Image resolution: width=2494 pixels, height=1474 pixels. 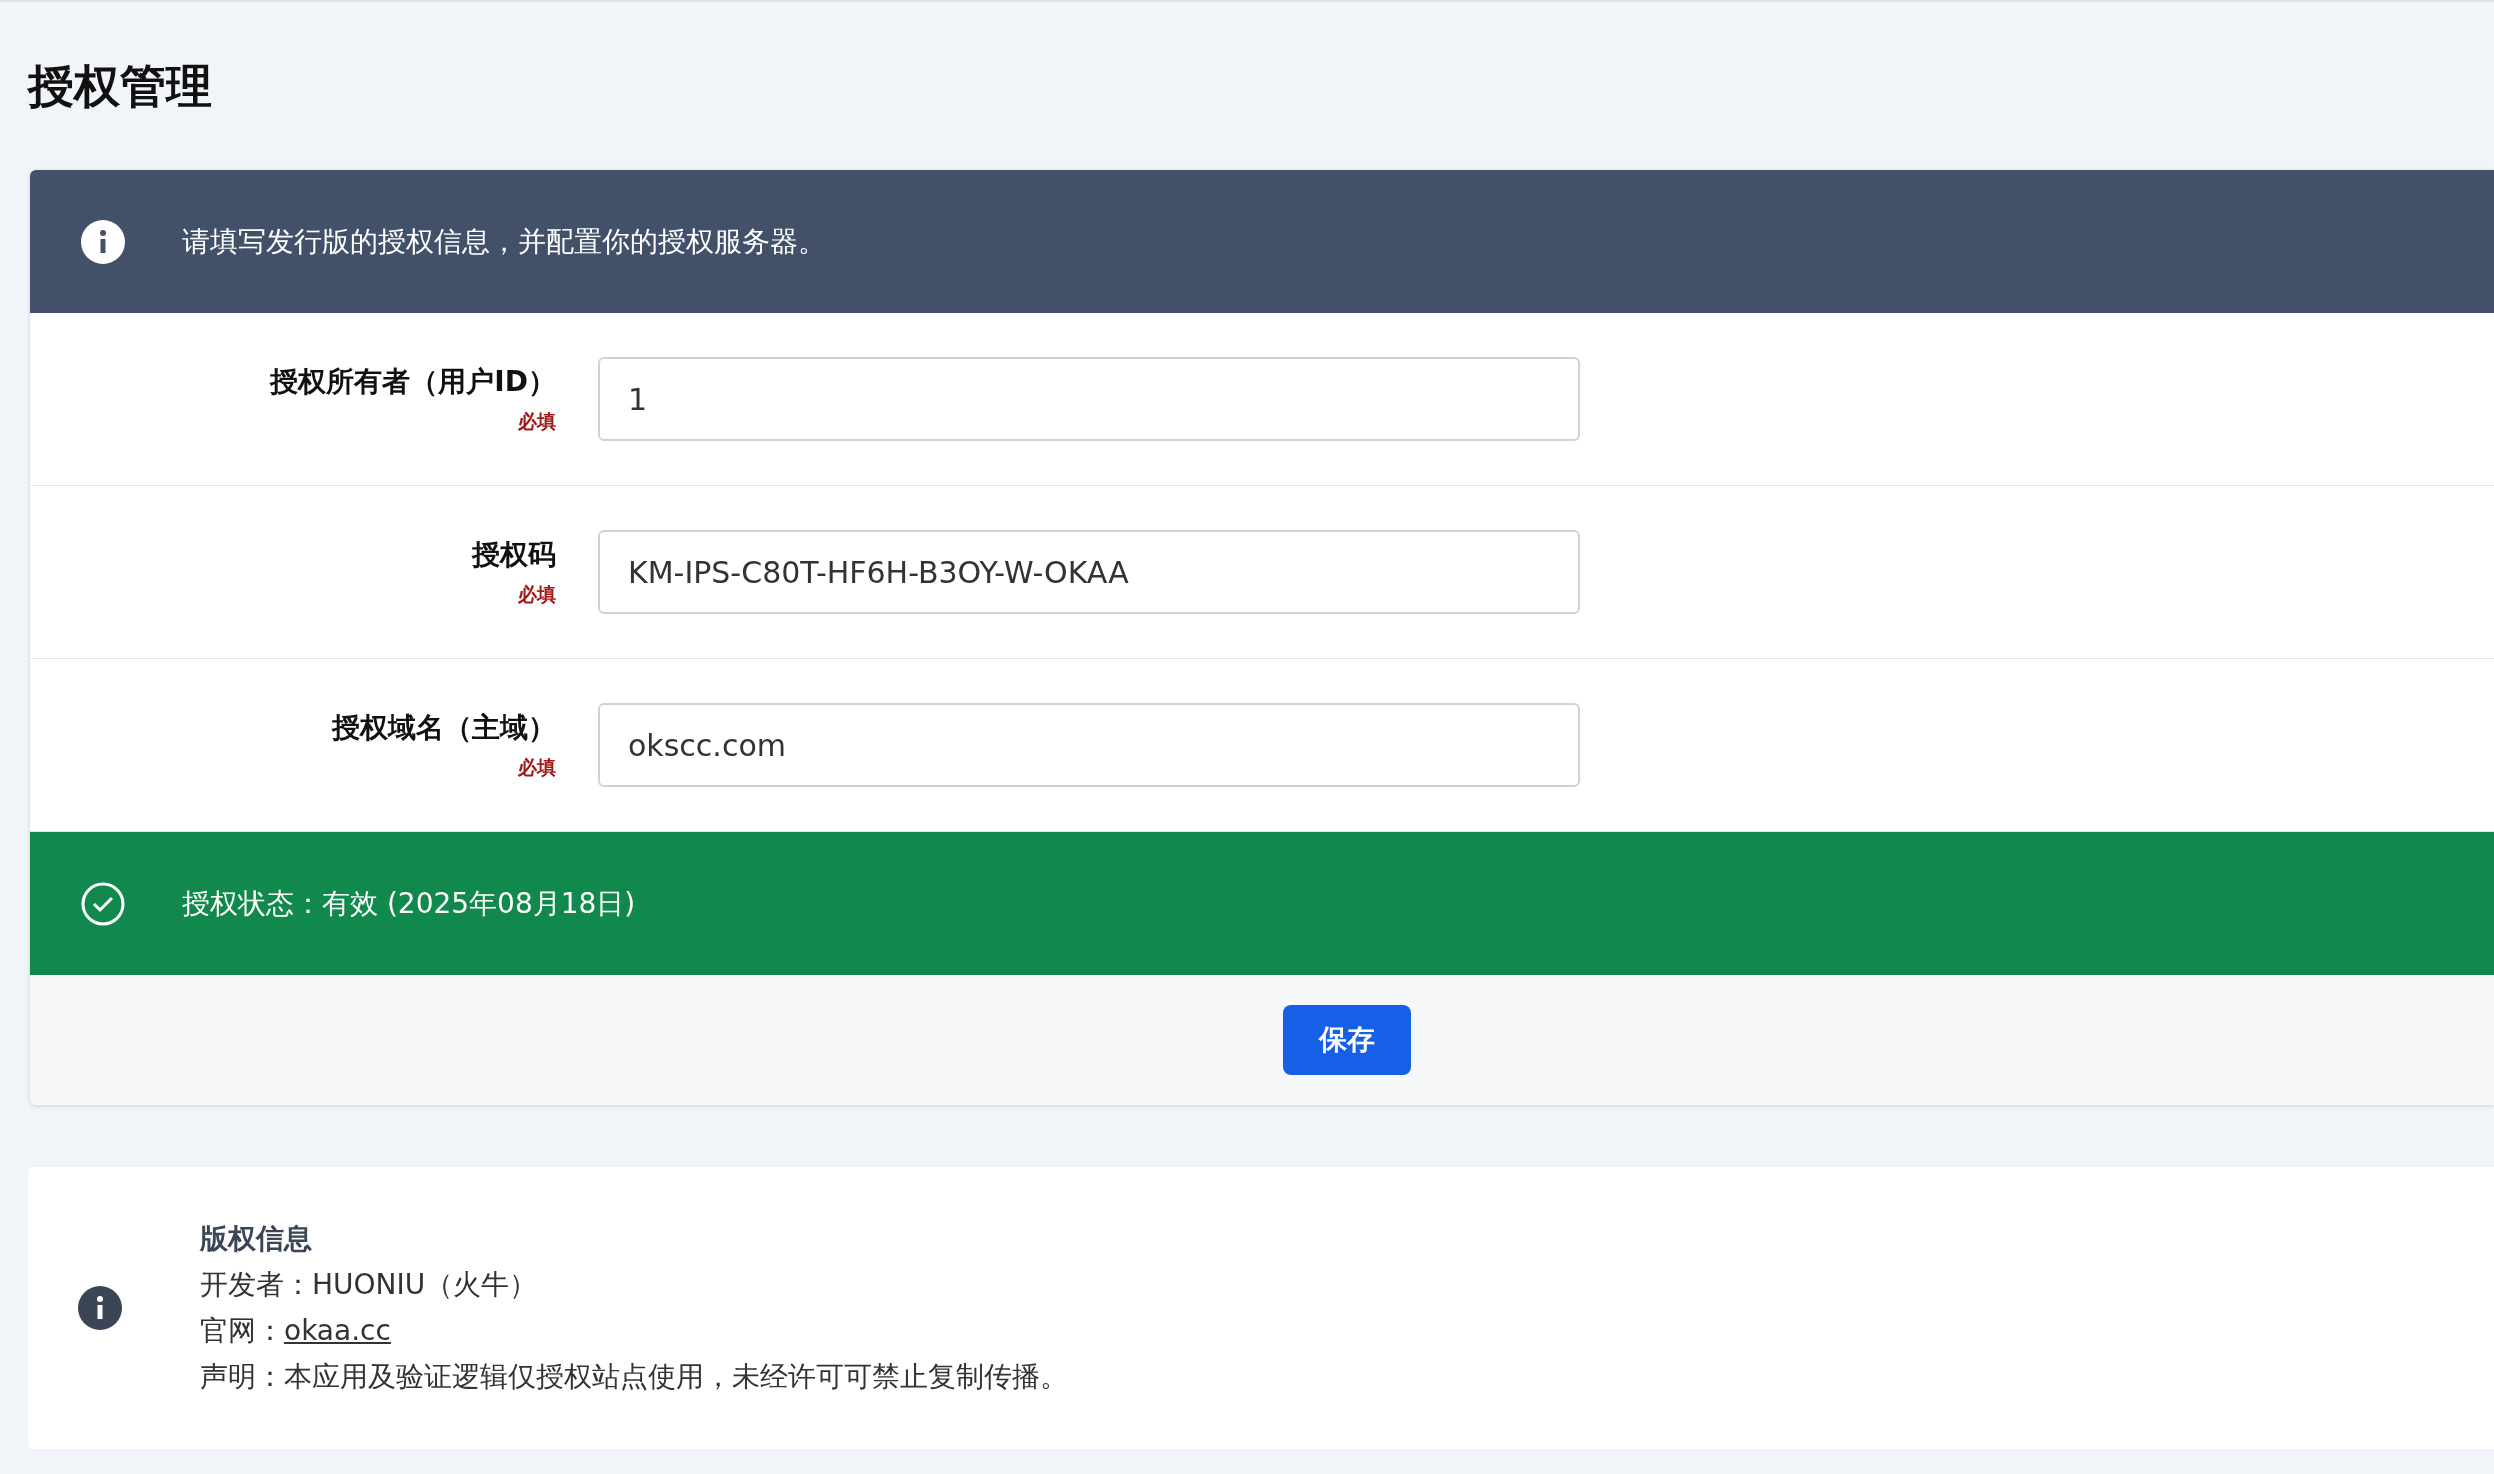 What do you see at coordinates (514, 555) in the screenshot?
I see `field-label: 授权码` at bounding box center [514, 555].